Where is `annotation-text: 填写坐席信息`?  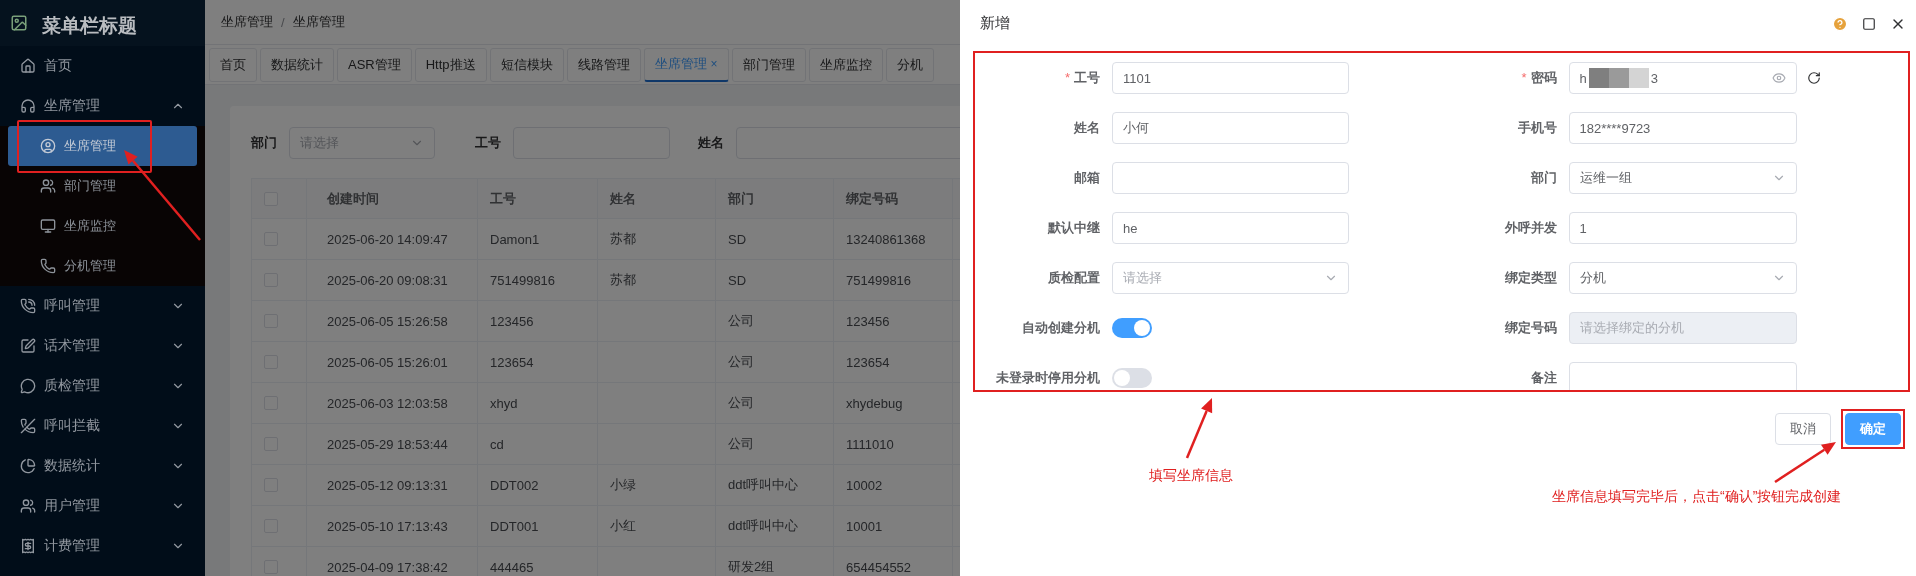 annotation-text: 填写坐席信息 is located at coordinates (1191, 476).